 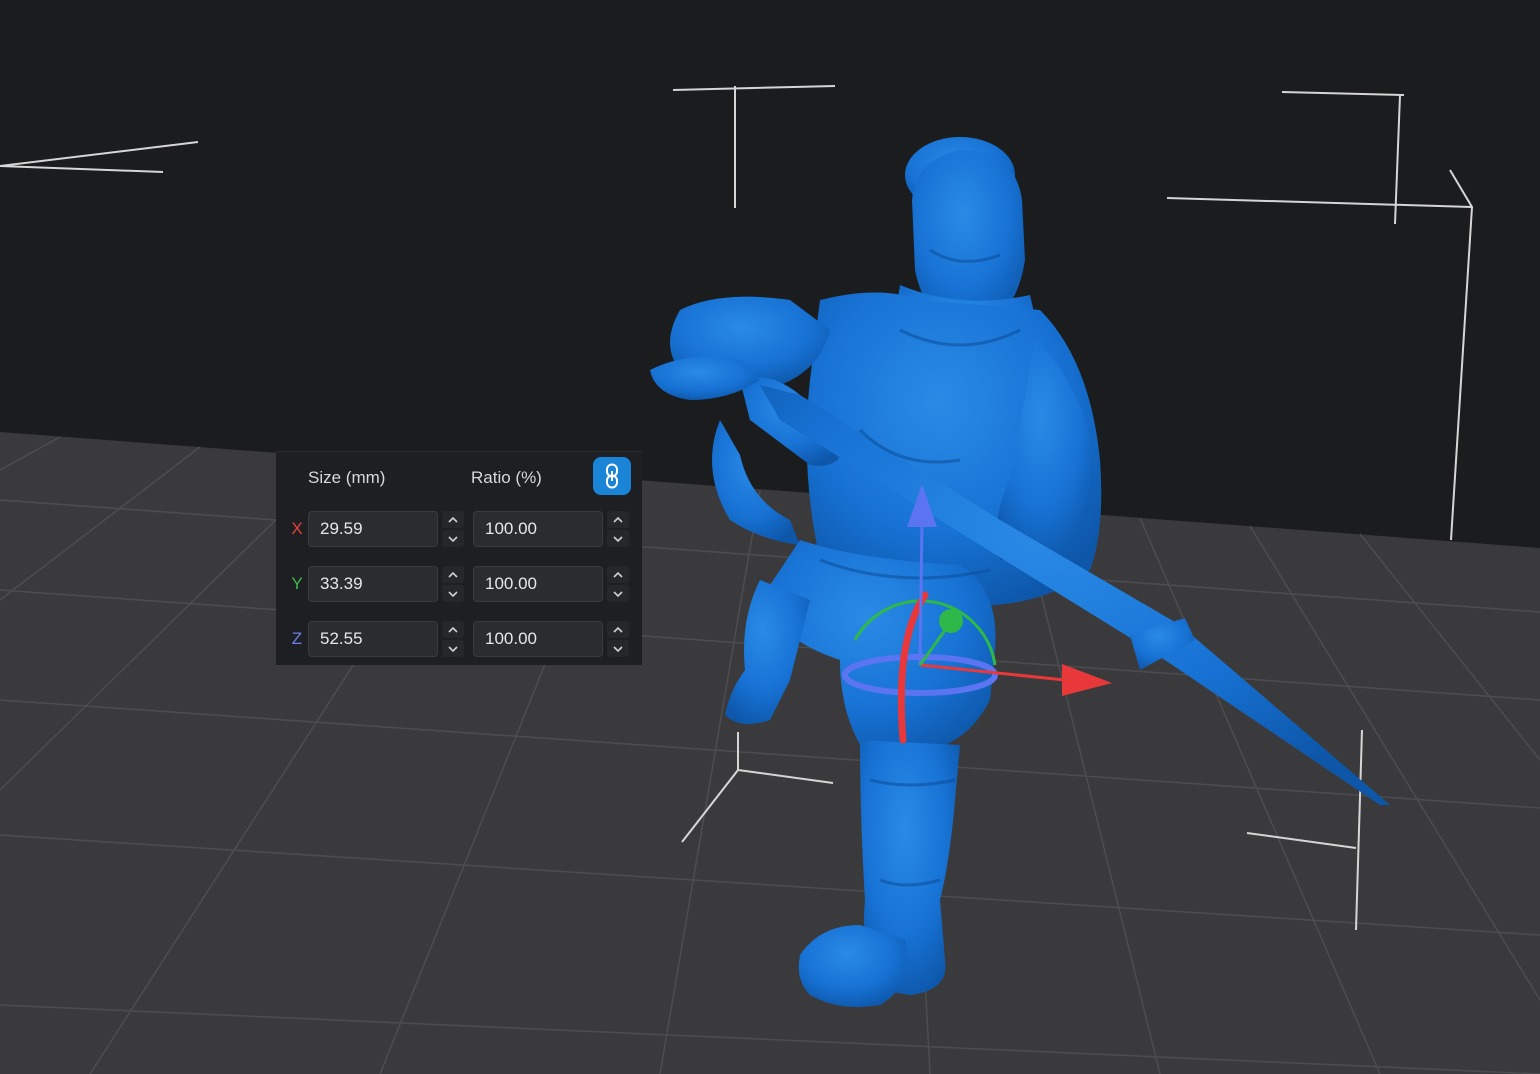 What do you see at coordinates (373, 529) in the screenshot?
I see `size-x-input: 29.59` at bounding box center [373, 529].